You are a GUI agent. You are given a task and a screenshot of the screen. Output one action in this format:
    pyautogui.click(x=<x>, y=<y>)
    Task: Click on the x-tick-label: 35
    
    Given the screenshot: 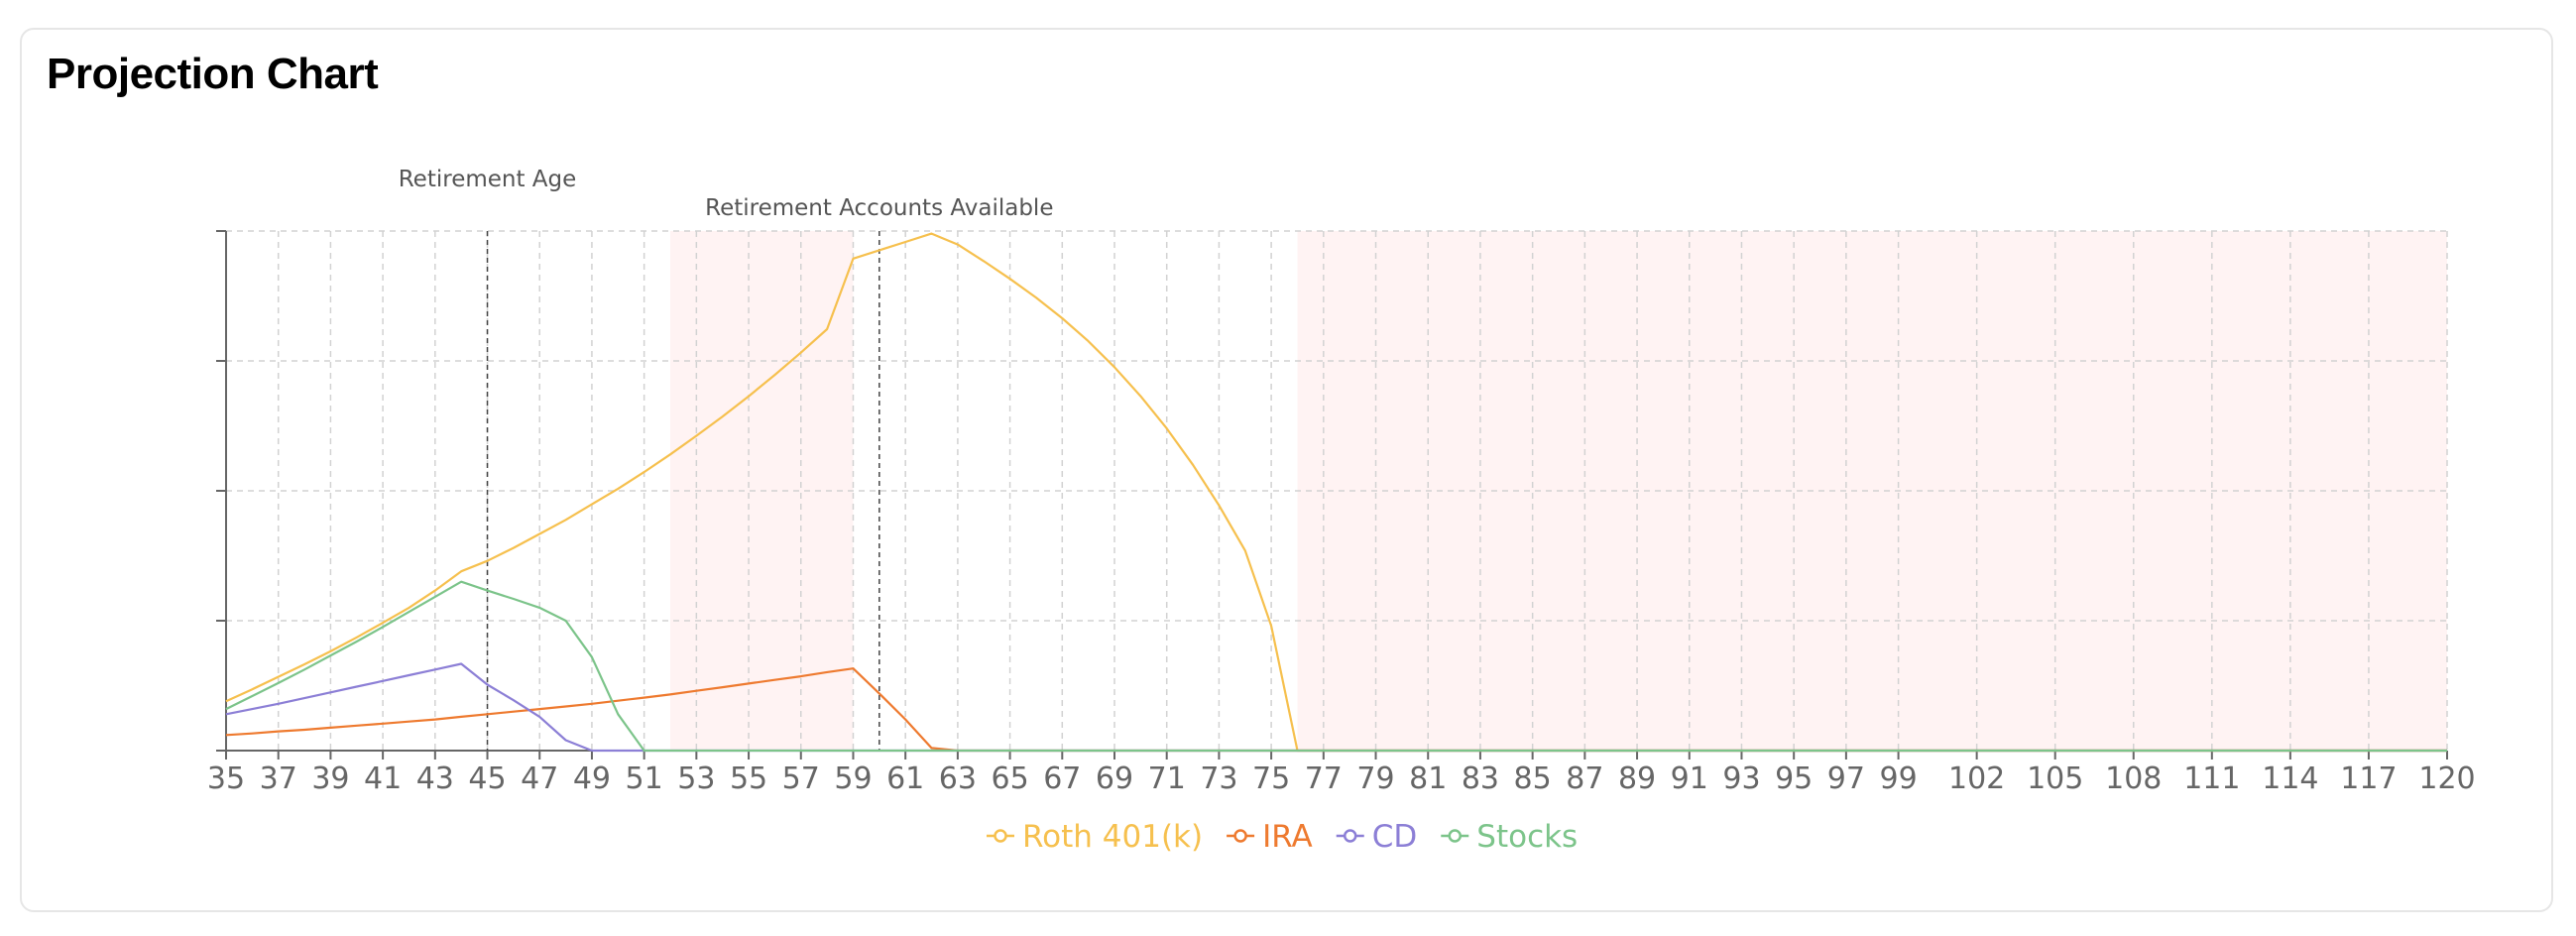 What is the action you would take?
    pyautogui.click(x=226, y=778)
    